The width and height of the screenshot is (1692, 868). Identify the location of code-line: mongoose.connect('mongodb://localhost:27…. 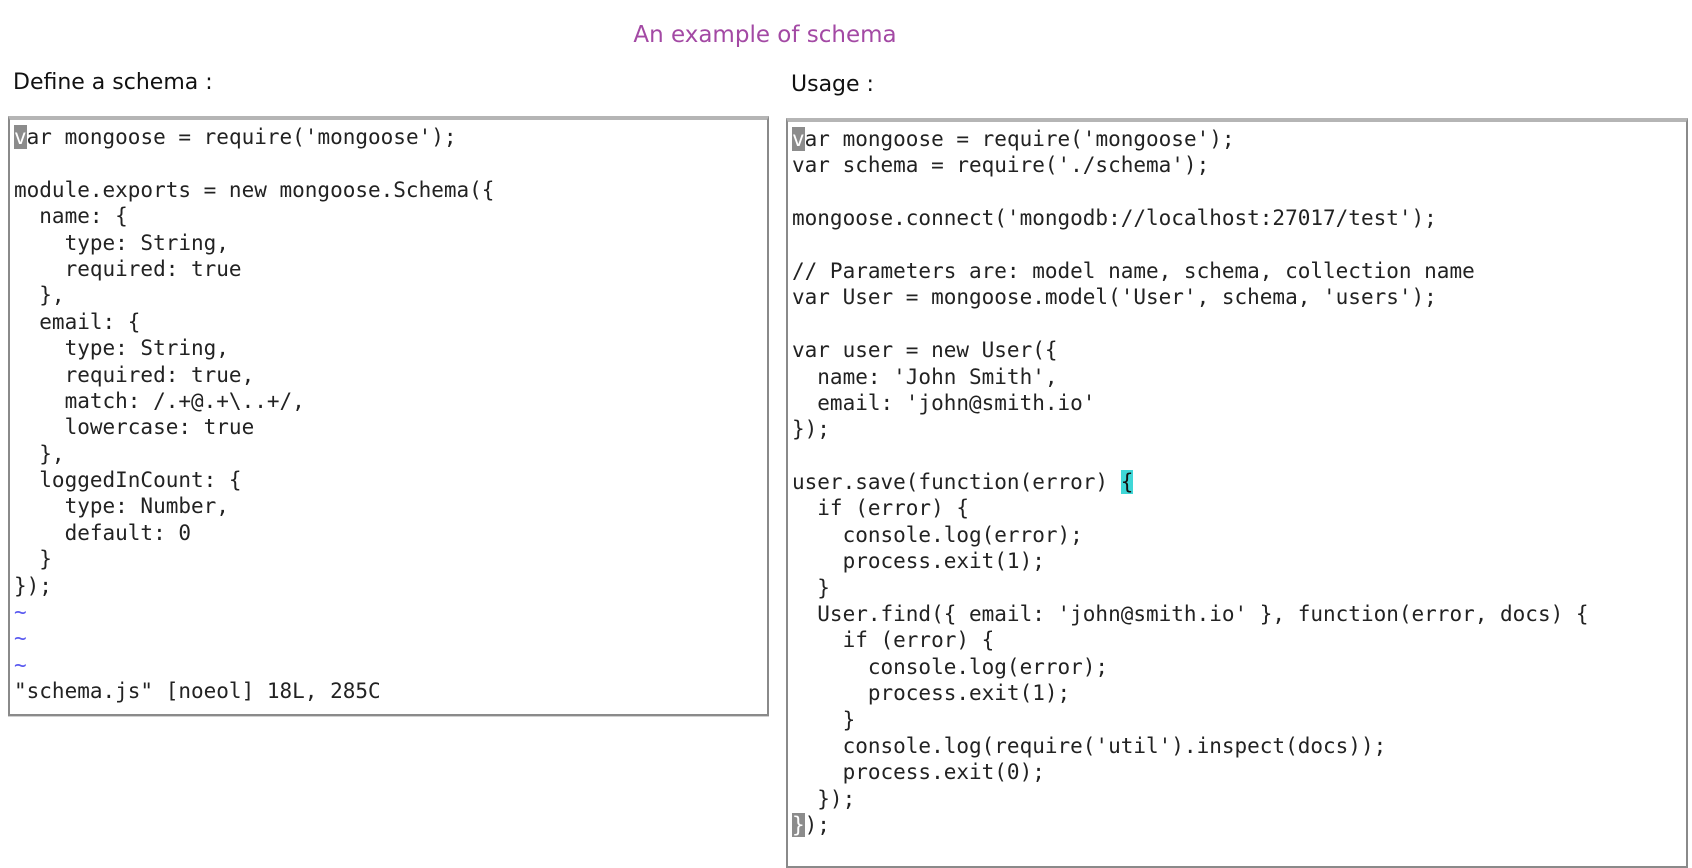
(1114, 218).